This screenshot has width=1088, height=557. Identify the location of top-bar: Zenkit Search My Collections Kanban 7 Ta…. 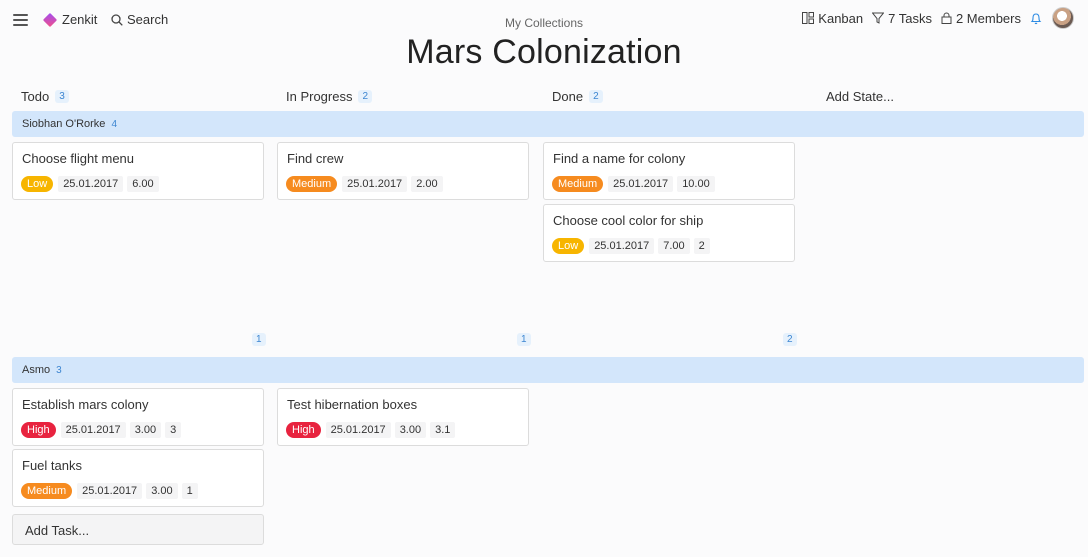
(544, 35).